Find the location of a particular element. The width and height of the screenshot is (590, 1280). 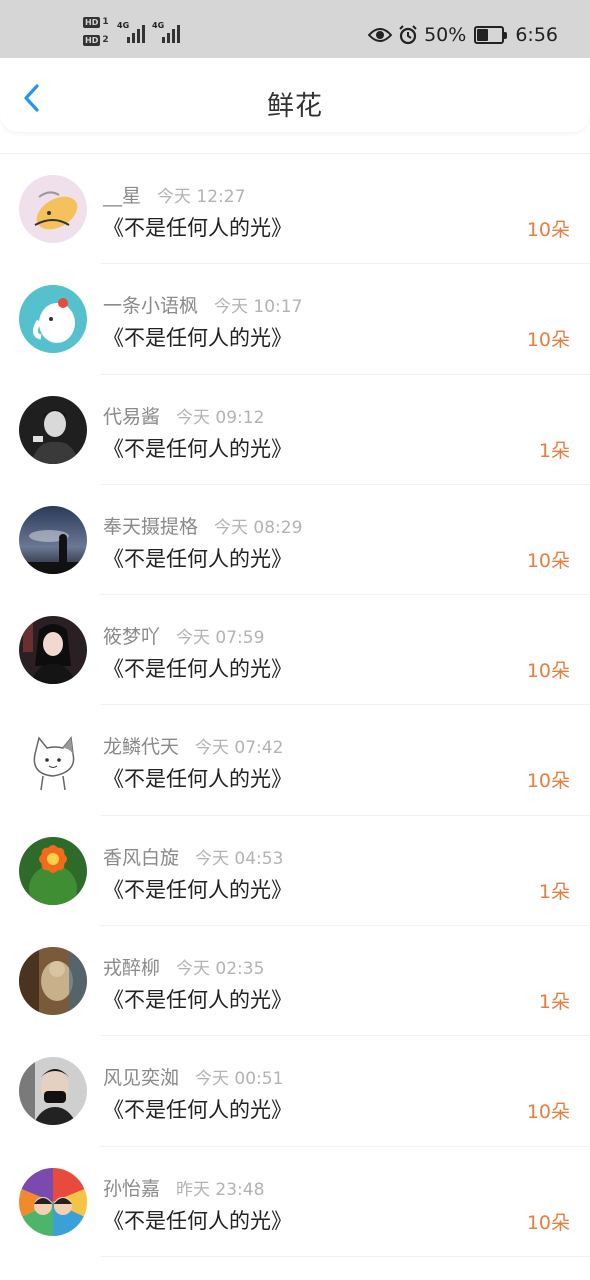

user-name: 戎醉柳 今天 02:35 is located at coordinates (184, 968).